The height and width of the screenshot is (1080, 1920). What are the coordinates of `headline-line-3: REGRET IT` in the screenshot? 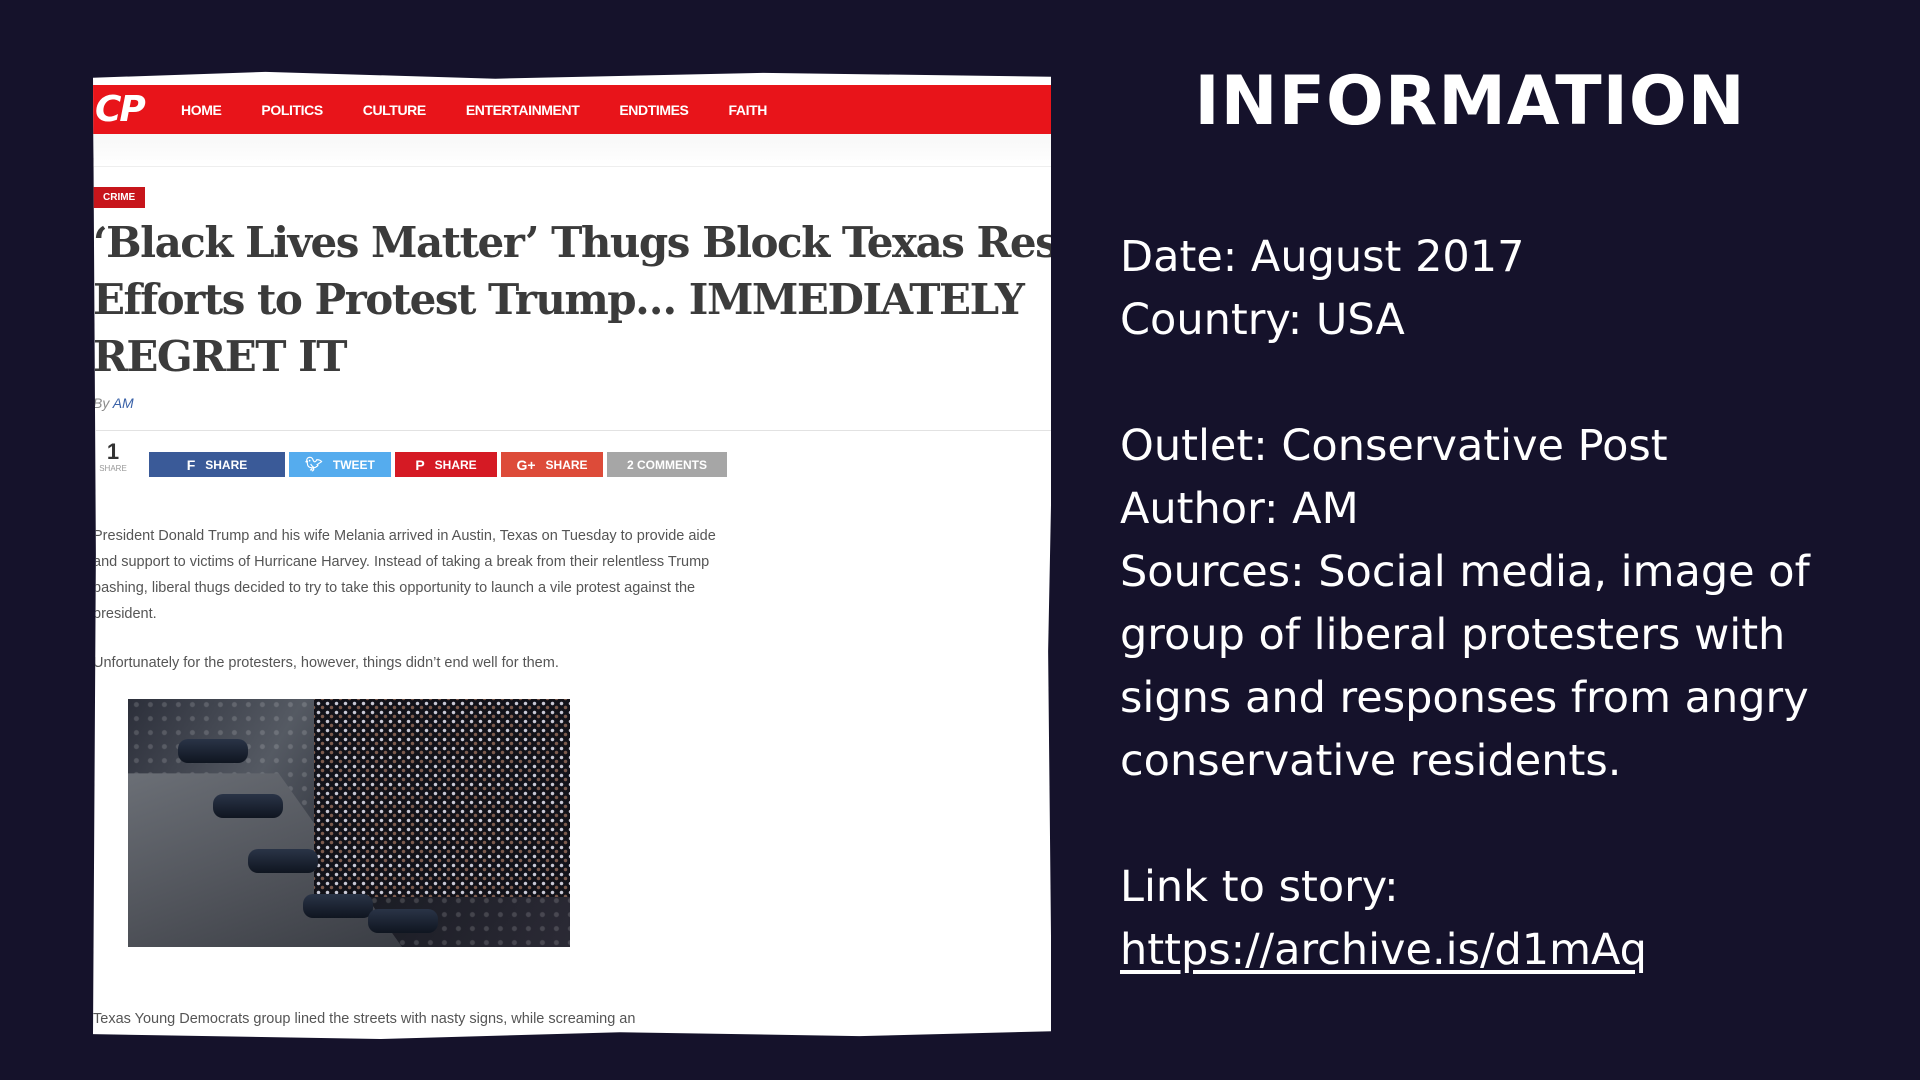 It's located at (220, 356).